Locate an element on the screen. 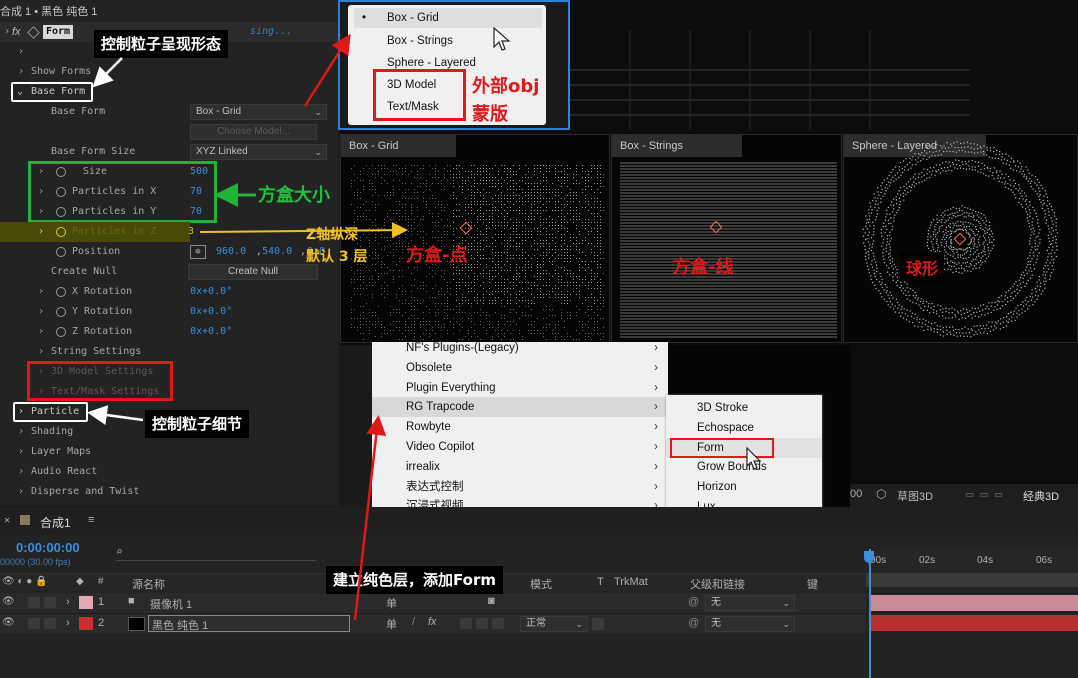  effects-menu-item: Video Copilot › is located at coordinates (520, 447).